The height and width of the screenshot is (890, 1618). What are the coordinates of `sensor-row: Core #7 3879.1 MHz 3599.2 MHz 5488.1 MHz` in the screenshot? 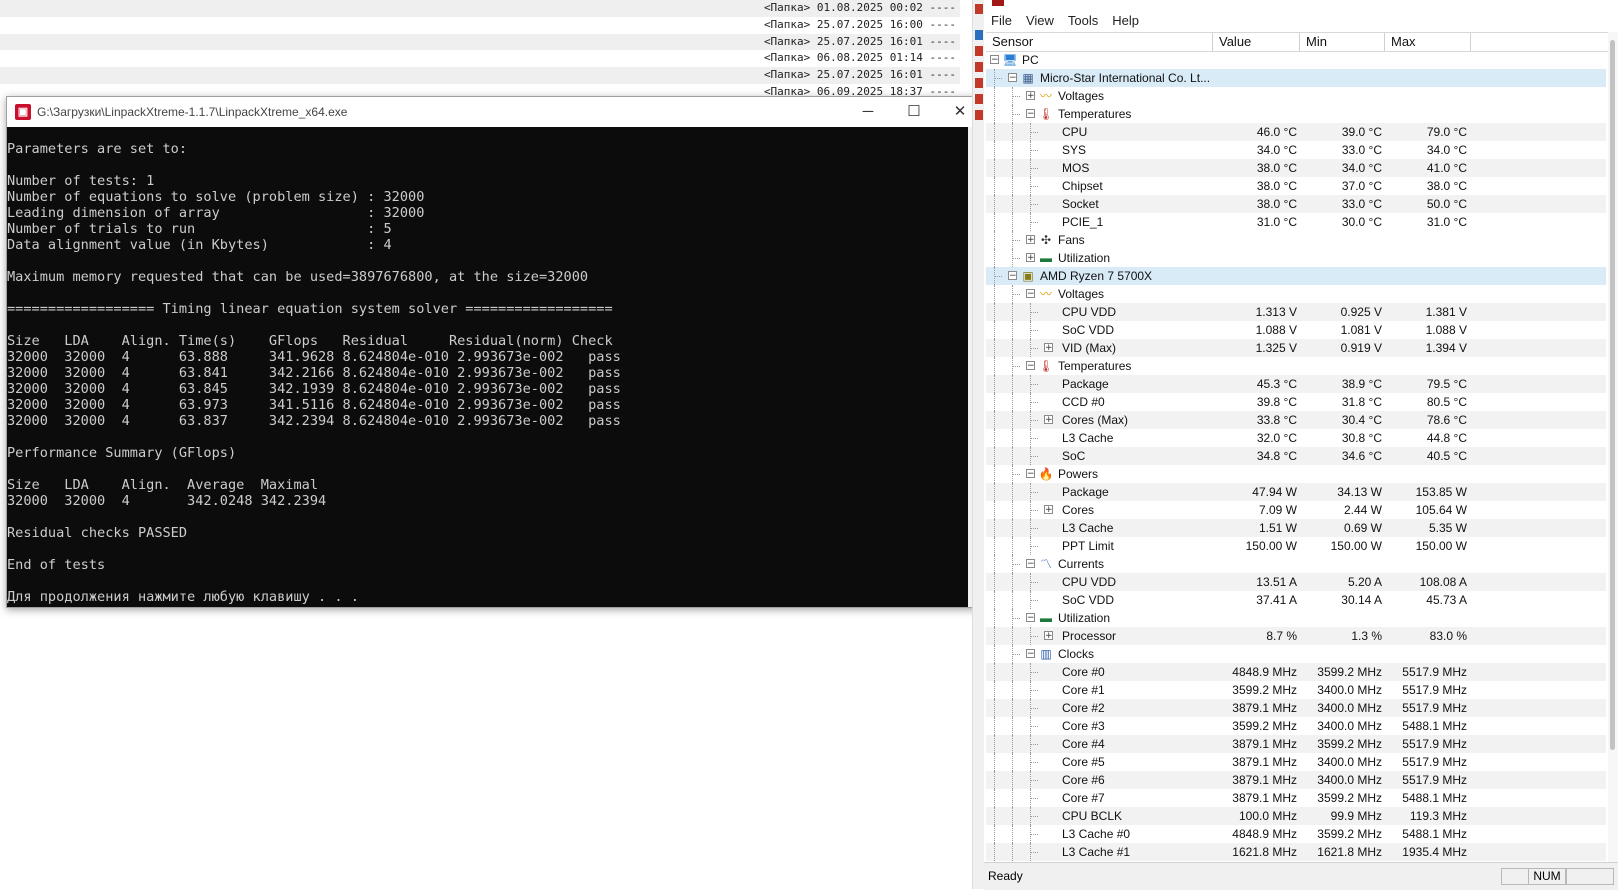 It's located at (1296, 798).